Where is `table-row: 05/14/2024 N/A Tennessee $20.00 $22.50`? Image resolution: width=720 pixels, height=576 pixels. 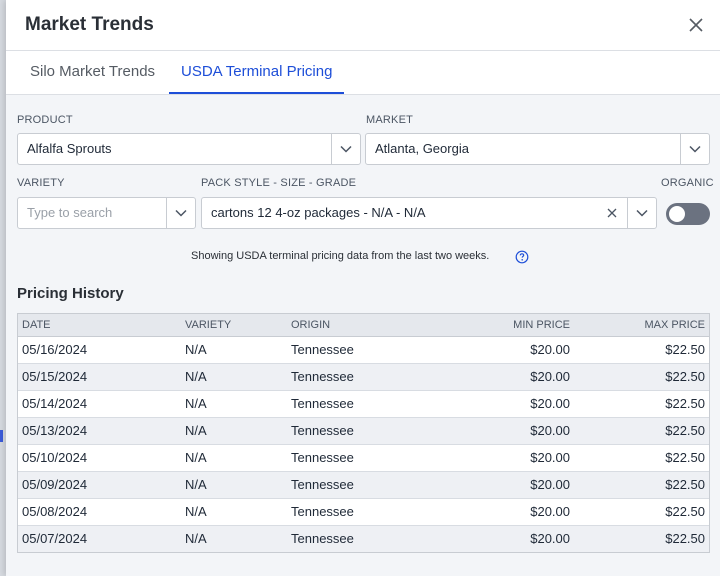 table-row: 05/14/2024 N/A Tennessee $20.00 $22.50 is located at coordinates (363, 404).